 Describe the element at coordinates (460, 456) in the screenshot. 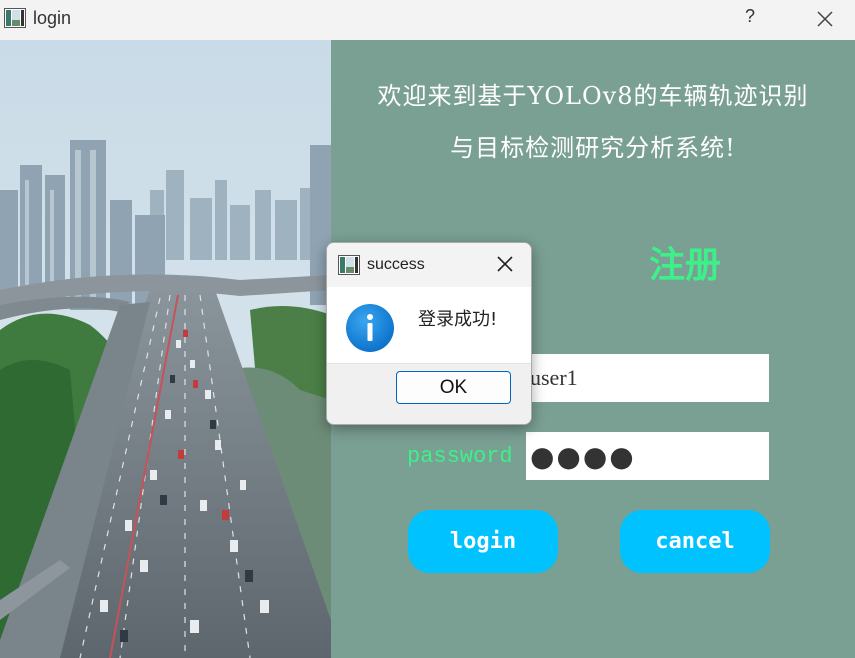

I see `password-label: password` at that location.